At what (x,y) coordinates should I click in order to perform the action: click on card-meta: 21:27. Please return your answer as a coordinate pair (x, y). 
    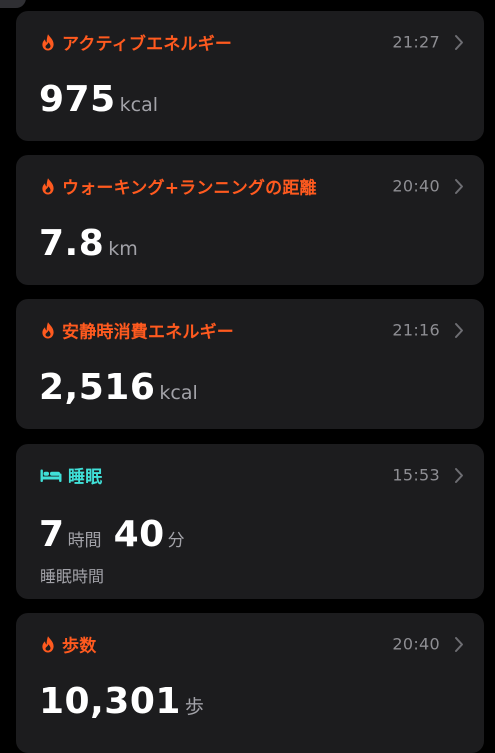
    Looking at the image, I should click on (428, 42).